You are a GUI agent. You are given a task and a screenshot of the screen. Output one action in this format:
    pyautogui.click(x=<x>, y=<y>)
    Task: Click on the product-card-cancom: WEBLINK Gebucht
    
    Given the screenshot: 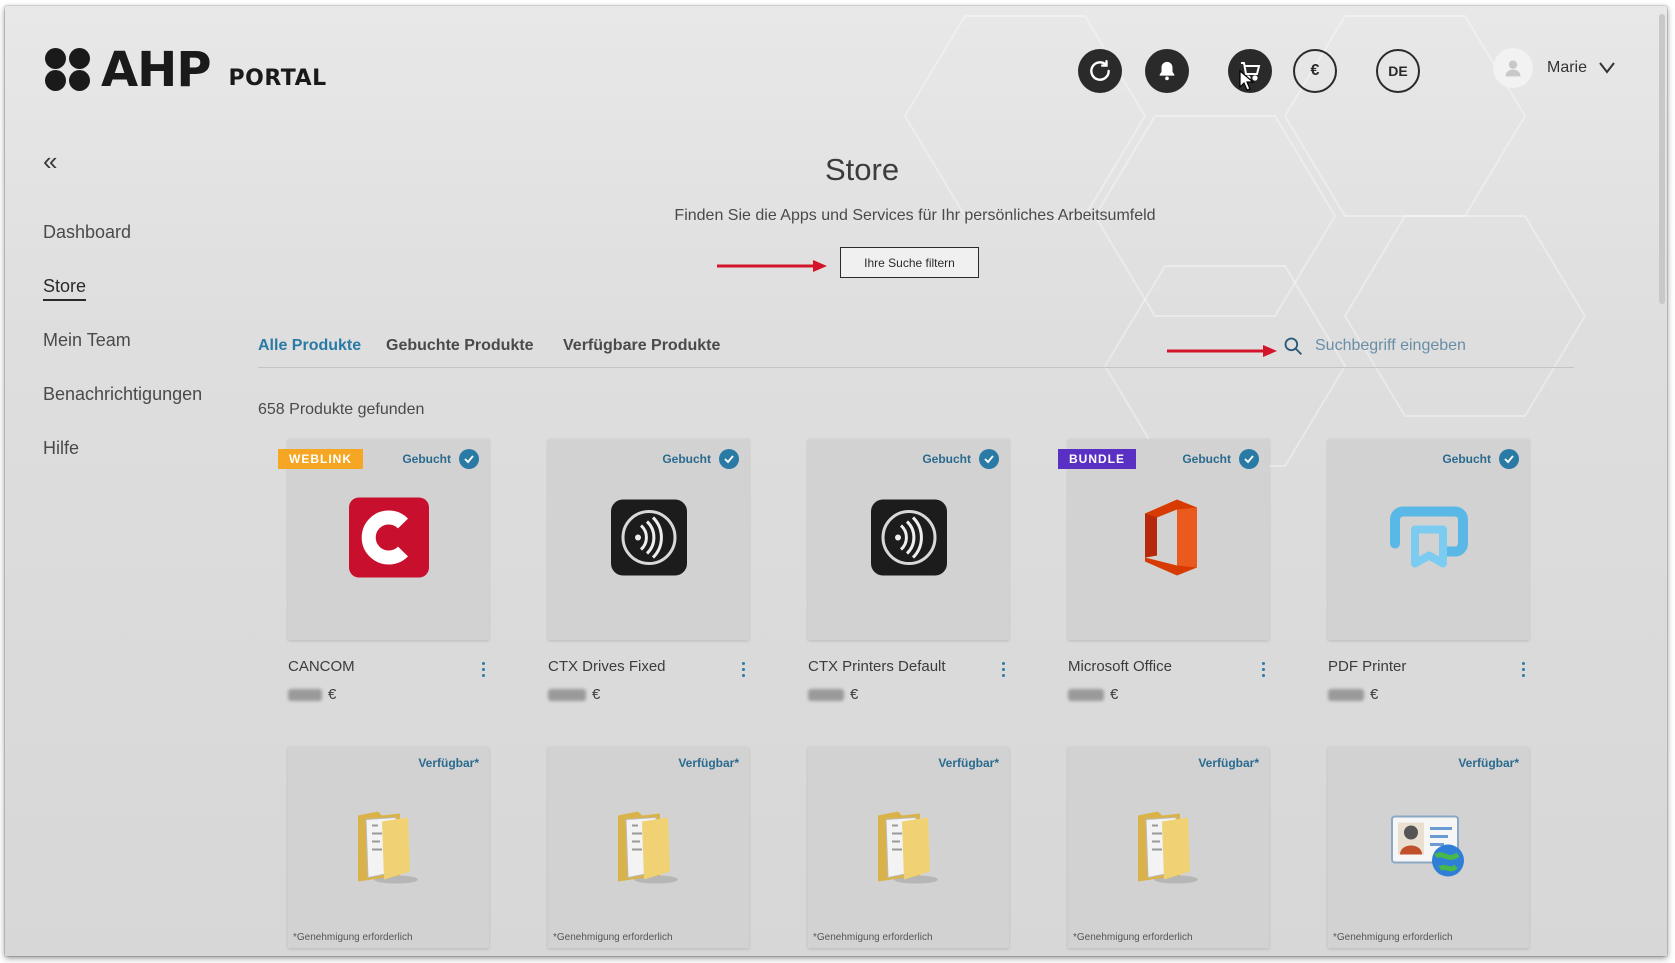 What is the action you would take?
    pyautogui.click(x=383, y=539)
    